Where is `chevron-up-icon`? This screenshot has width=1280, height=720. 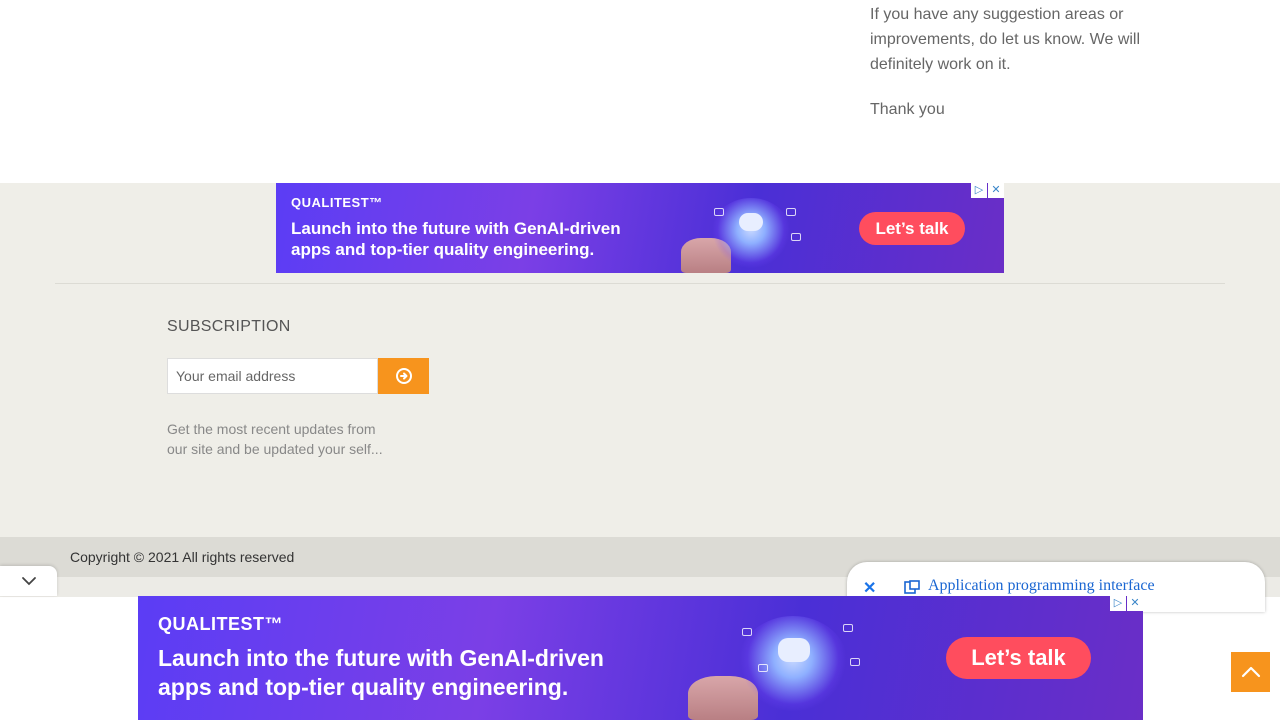 chevron-up-icon is located at coordinates (1250, 672).